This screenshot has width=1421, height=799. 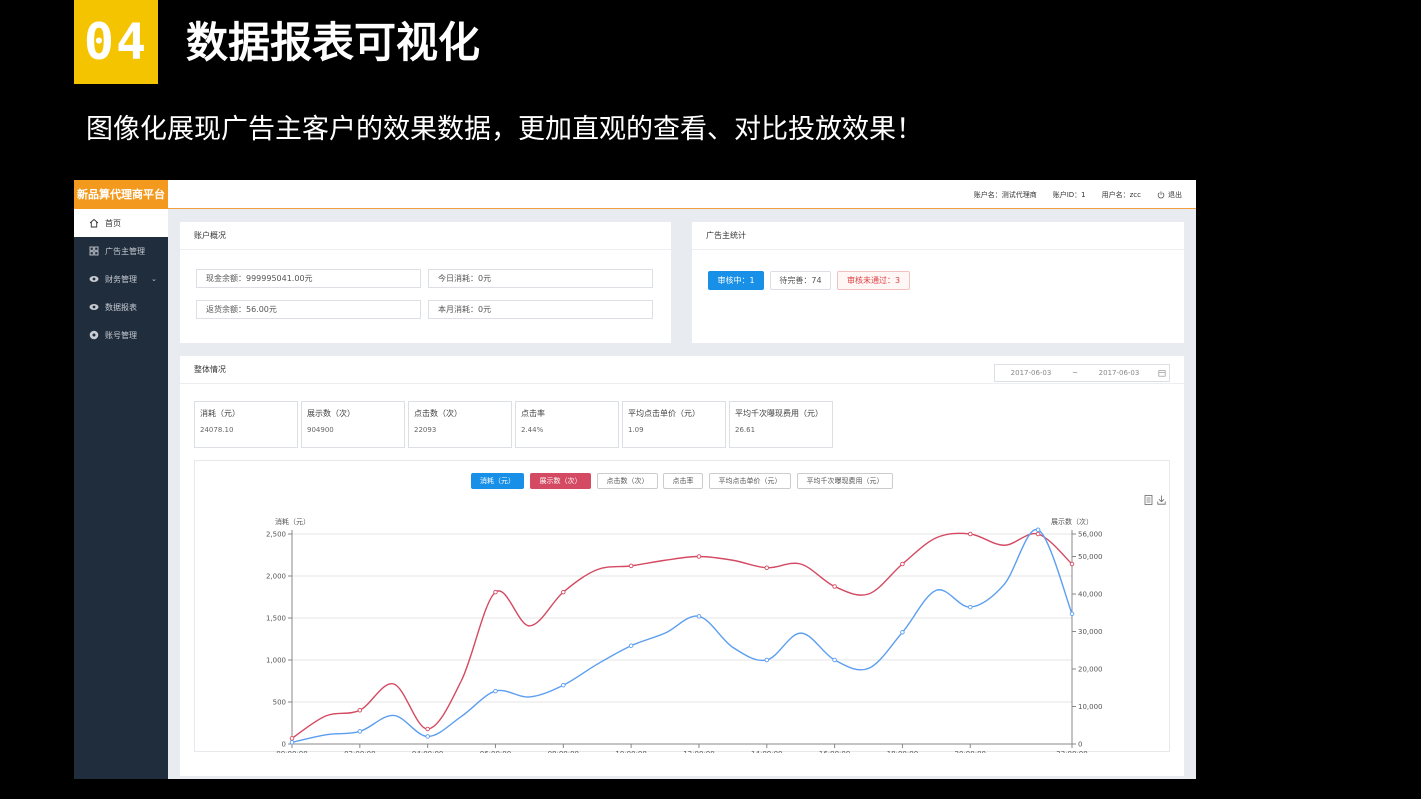 What do you see at coordinates (217, 430) in the screenshot?
I see `metric-value: 24078.10` at bounding box center [217, 430].